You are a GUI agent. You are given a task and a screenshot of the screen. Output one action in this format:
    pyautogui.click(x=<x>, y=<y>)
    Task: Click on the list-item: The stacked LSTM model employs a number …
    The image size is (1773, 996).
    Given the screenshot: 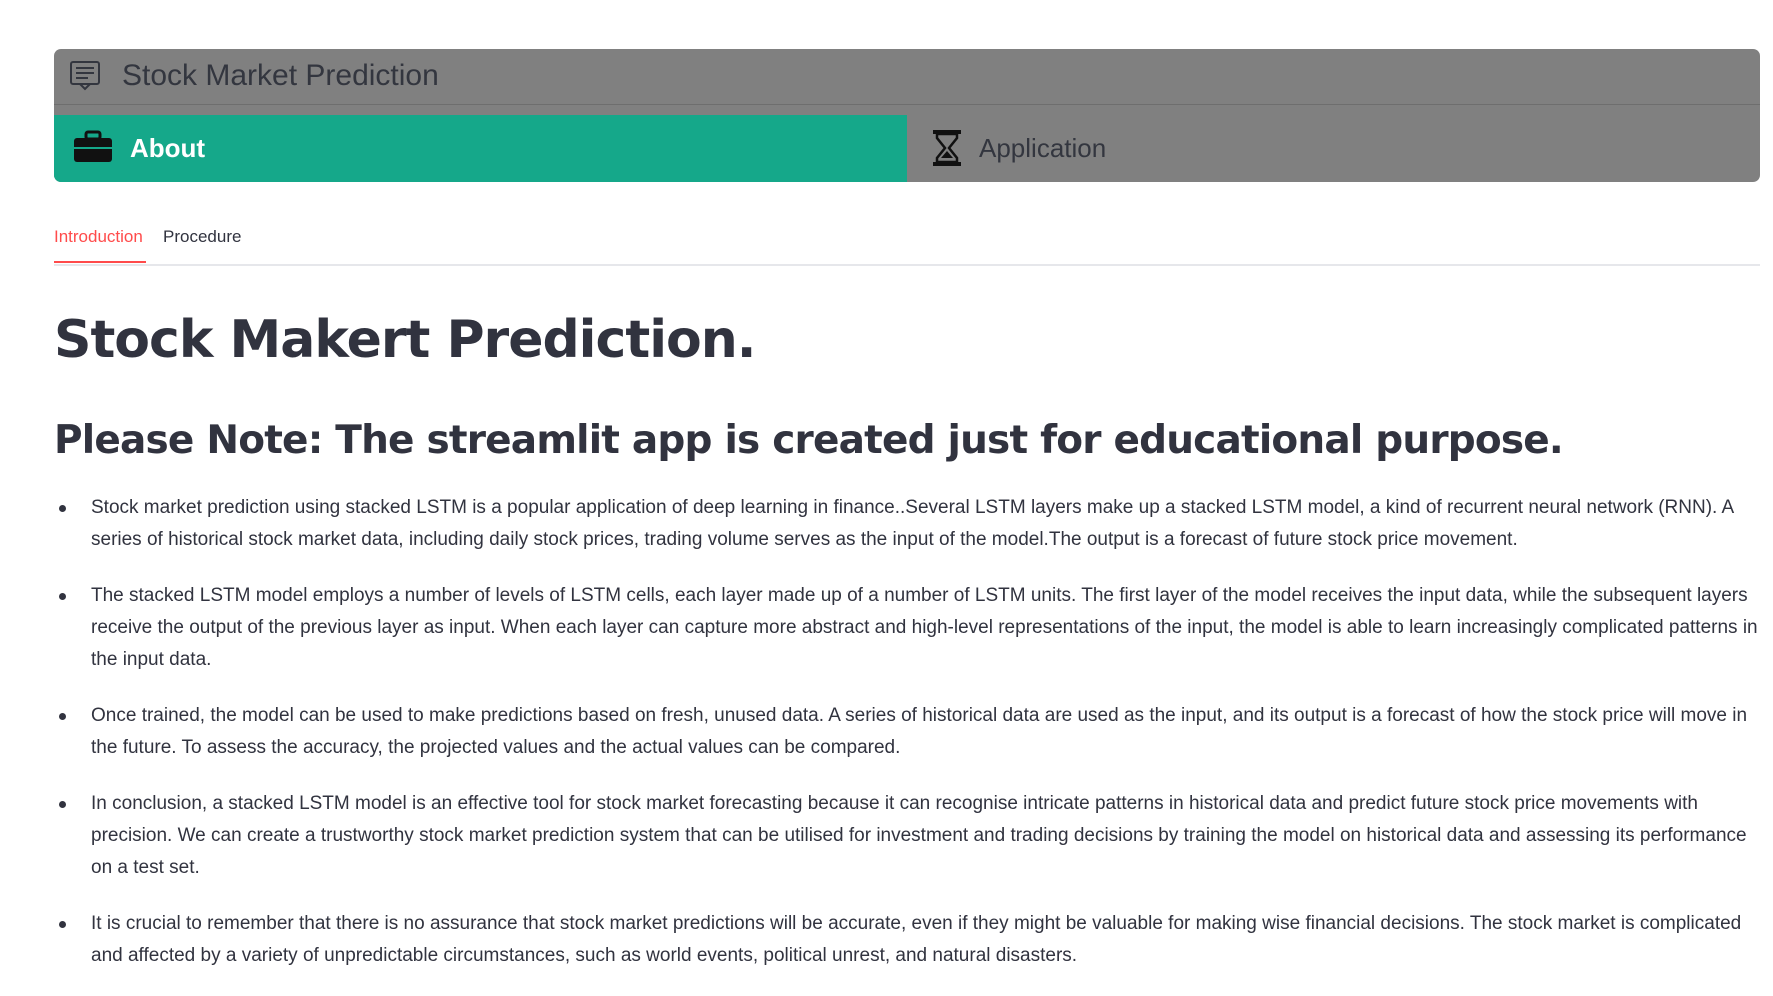 What is the action you would take?
    pyautogui.click(x=909, y=628)
    